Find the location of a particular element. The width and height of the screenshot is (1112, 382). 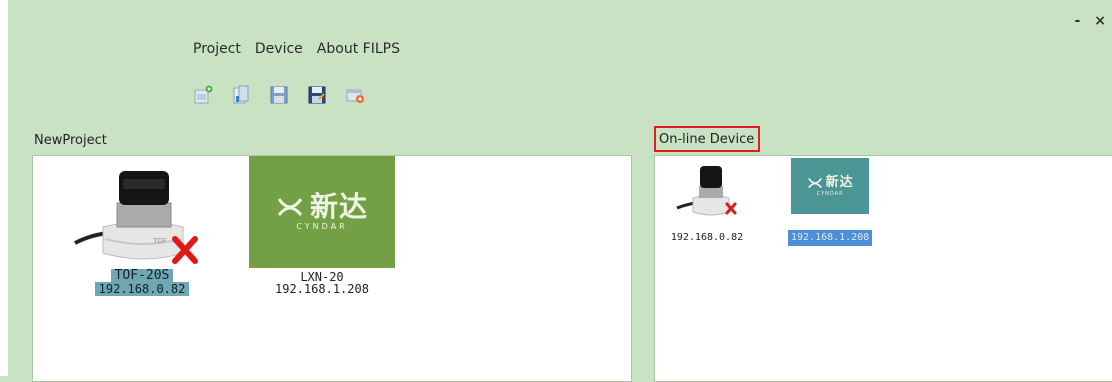

add-device-icon is located at coordinates (355, 95).